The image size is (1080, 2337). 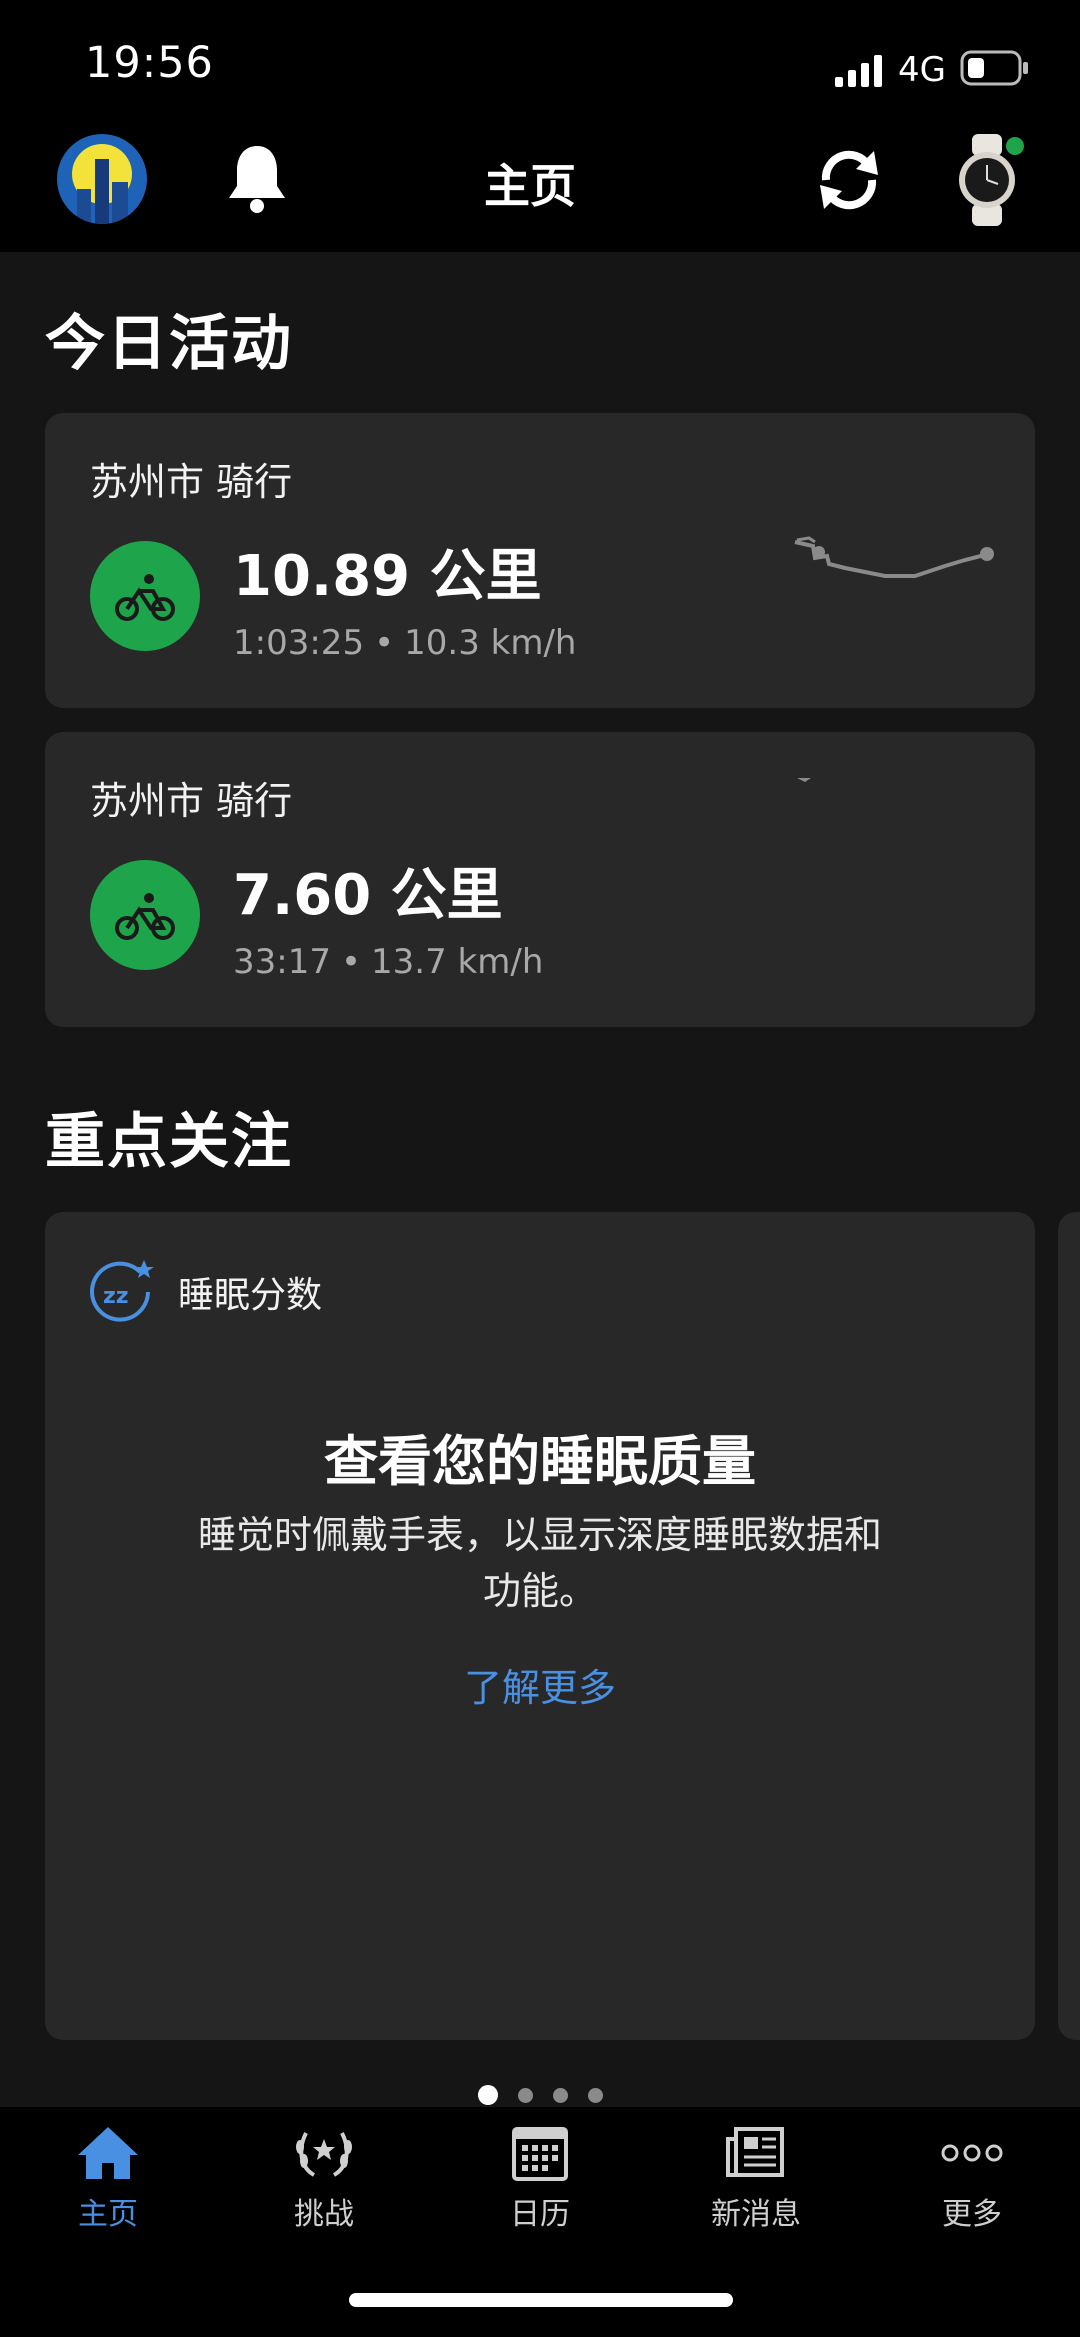 What do you see at coordinates (922, 70) in the screenshot?
I see `network-label: 4G` at bounding box center [922, 70].